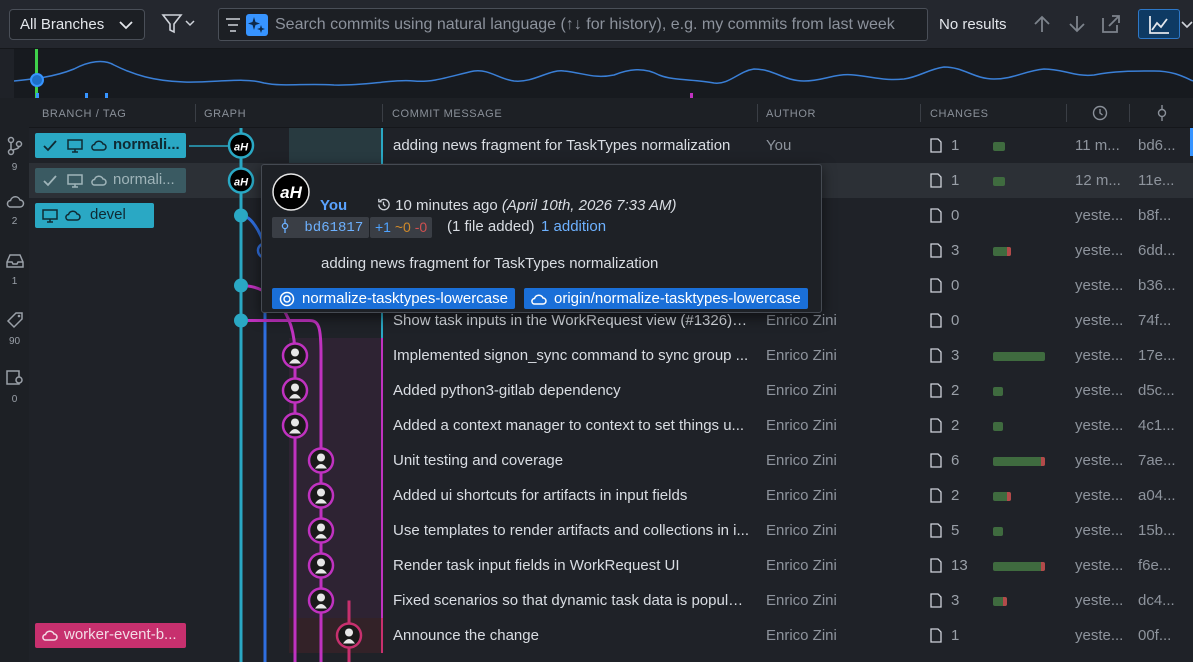 The height and width of the screenshot is (662, 1193). I want to click on filter-button, so click(180, 24).